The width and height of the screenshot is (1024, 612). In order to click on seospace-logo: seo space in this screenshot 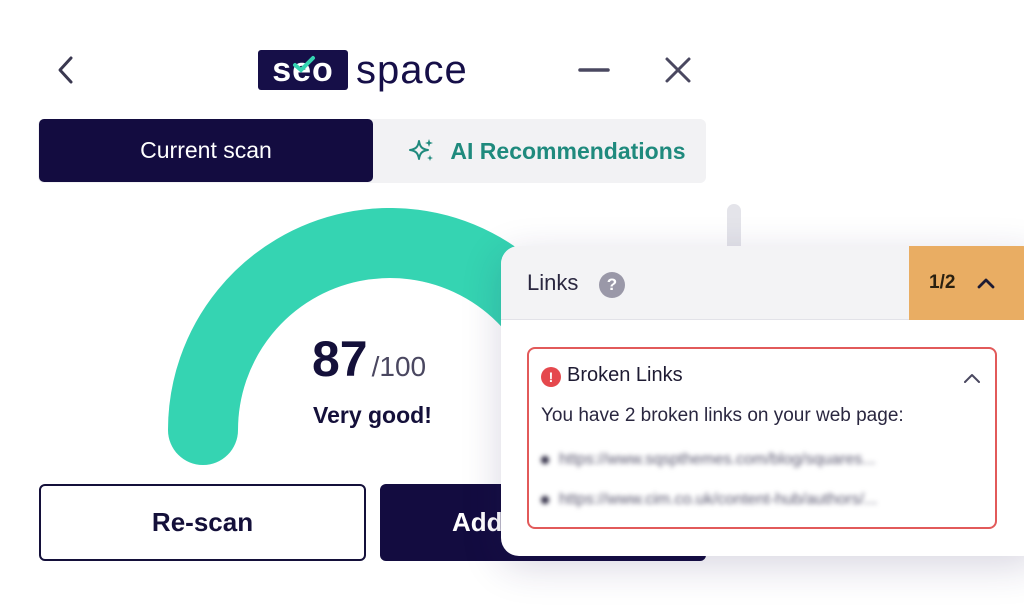, I will do `click(363, 70)`.